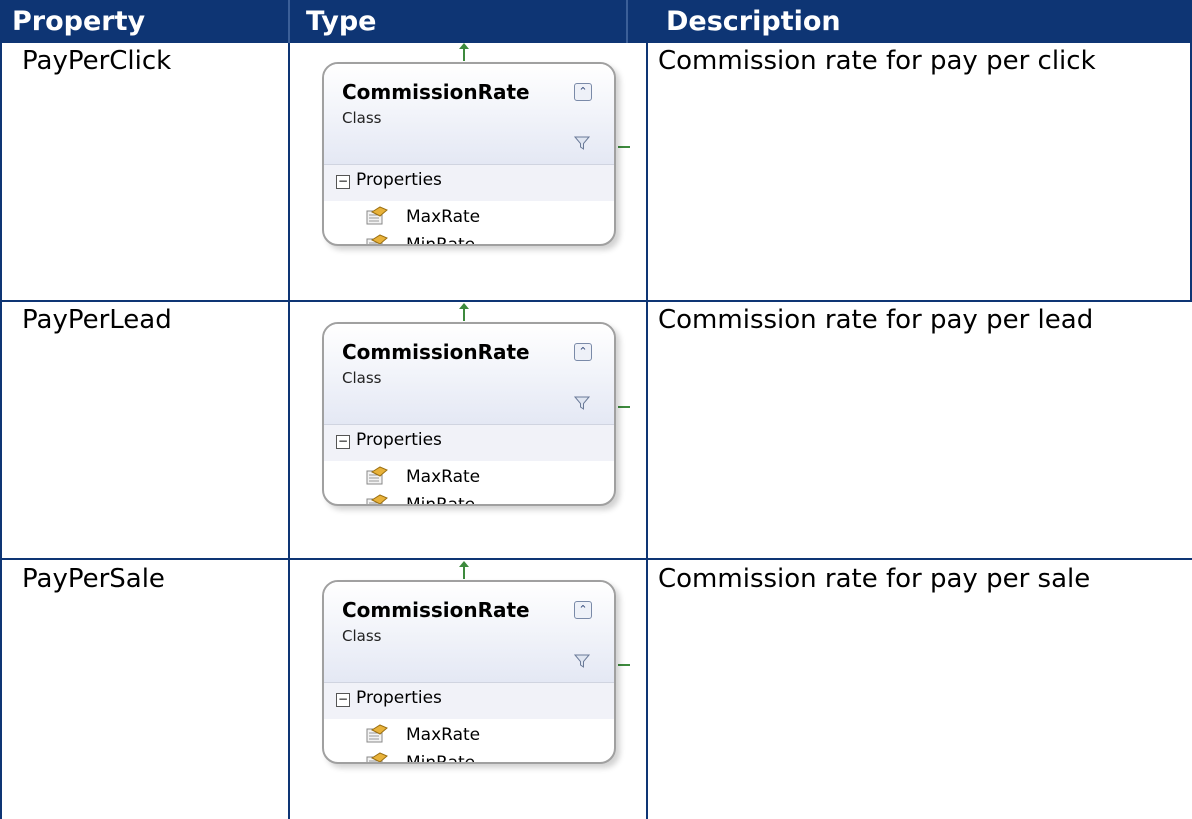 This screenshot has width=1192, height=819. Describe the element at coordinates (341, 21) in the screenshot. I see `header-type: Type` at that location.